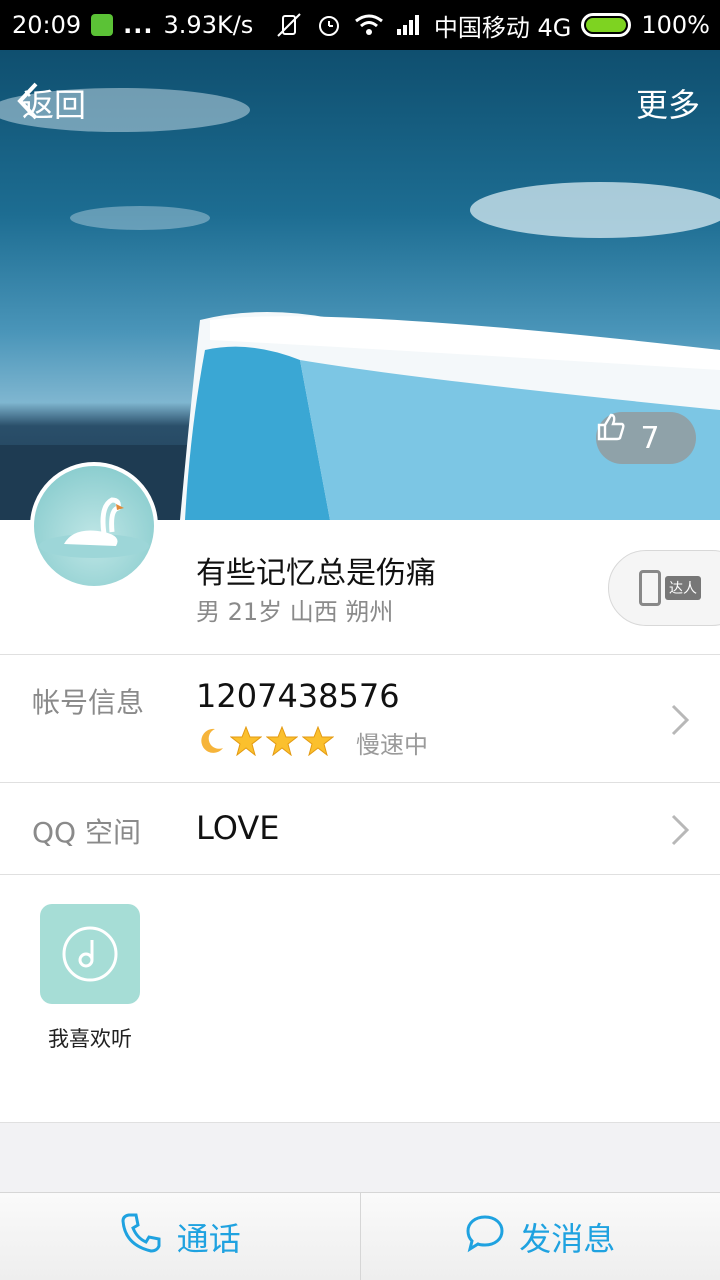 The image size is (720, 1280). I want to click on qzone-row: QQ 空间 LOVE, so click(360, 829).